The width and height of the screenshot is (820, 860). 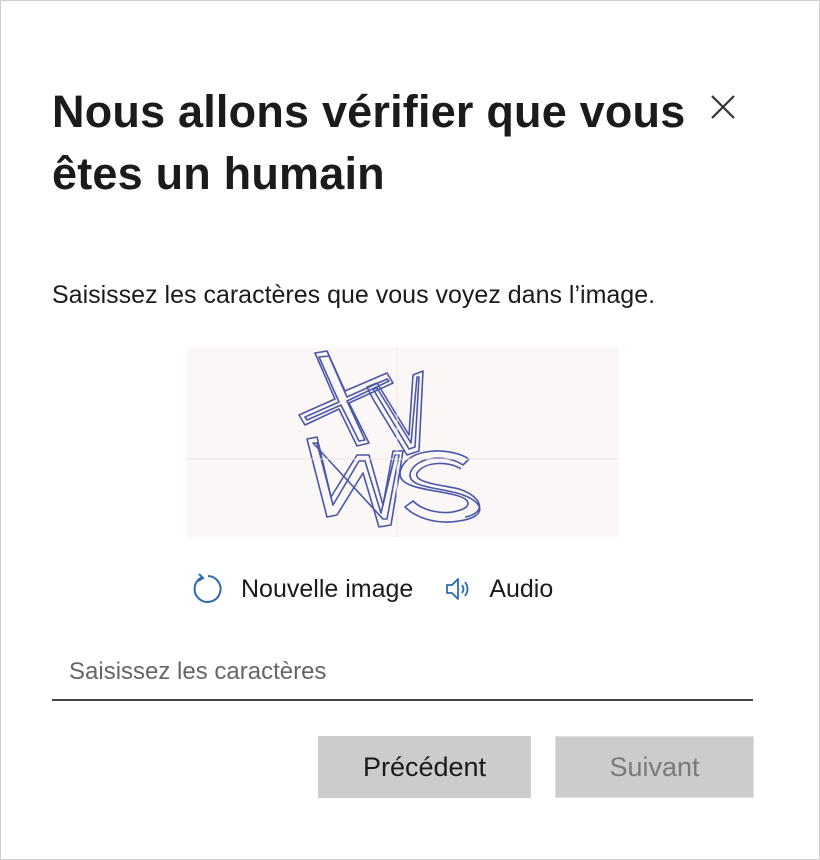 I want to click on captcha-input, so click(x=402, y=673).